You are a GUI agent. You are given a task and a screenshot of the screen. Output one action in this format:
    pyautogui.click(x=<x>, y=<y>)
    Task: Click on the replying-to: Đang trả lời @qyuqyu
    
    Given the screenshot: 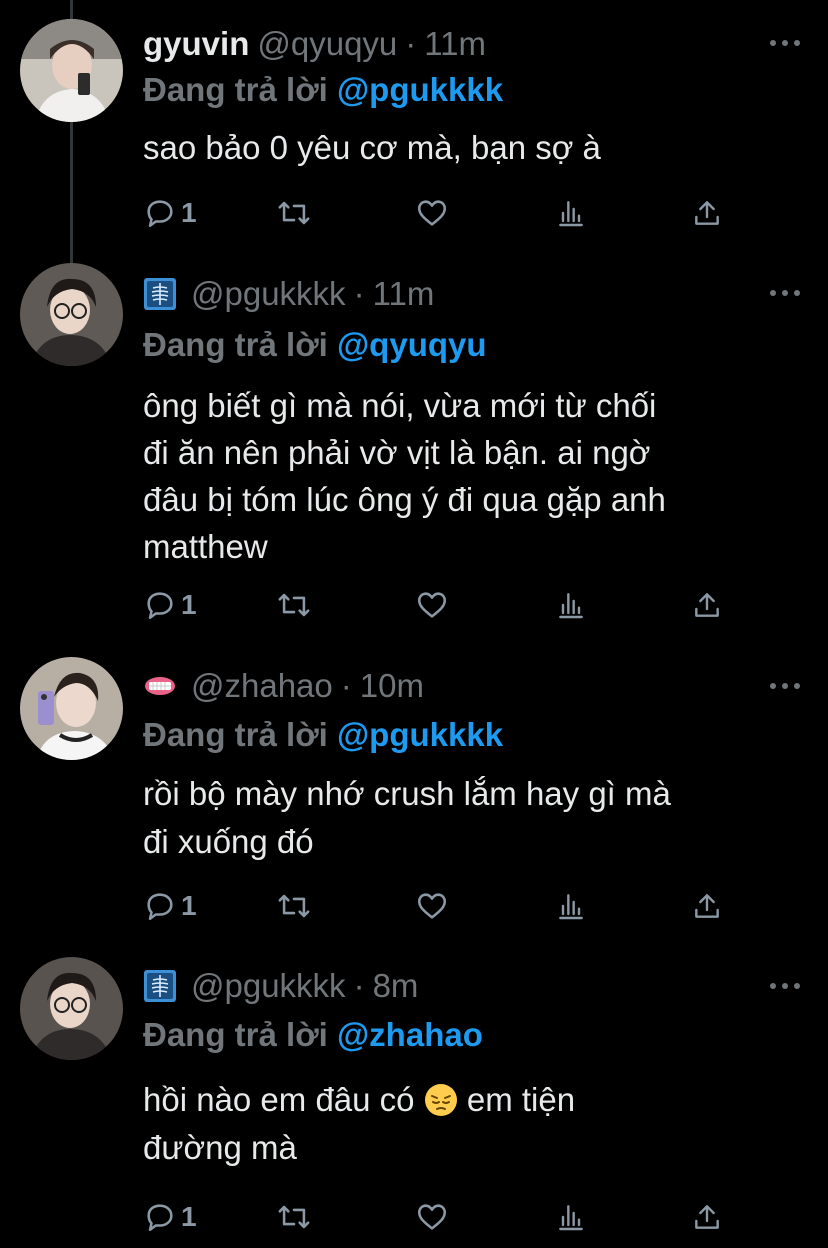 What is the action you would take?
    pyautogui.click(x=315, y=345)
    